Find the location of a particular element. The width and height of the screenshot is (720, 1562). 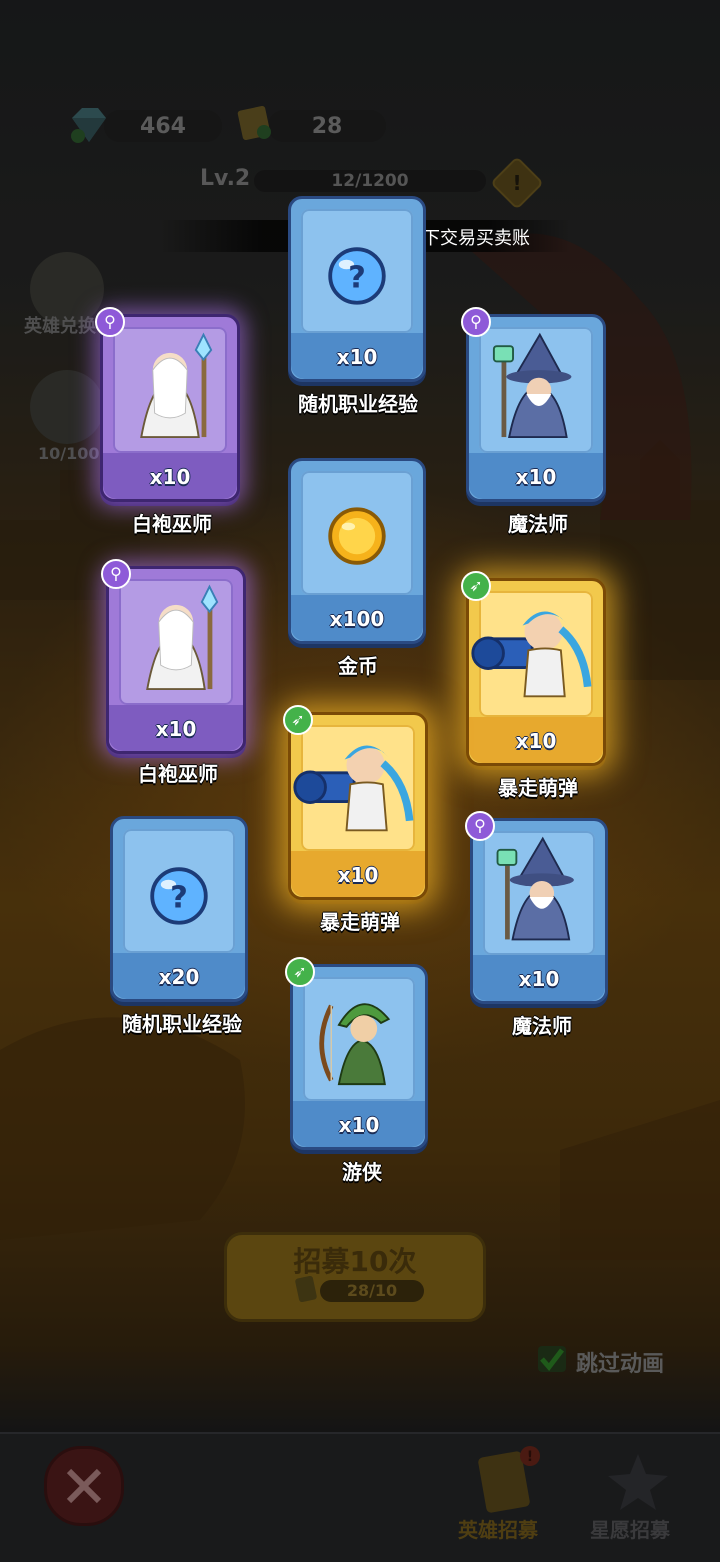

reward-card: ? x20 is located at coordinates (179, 909).